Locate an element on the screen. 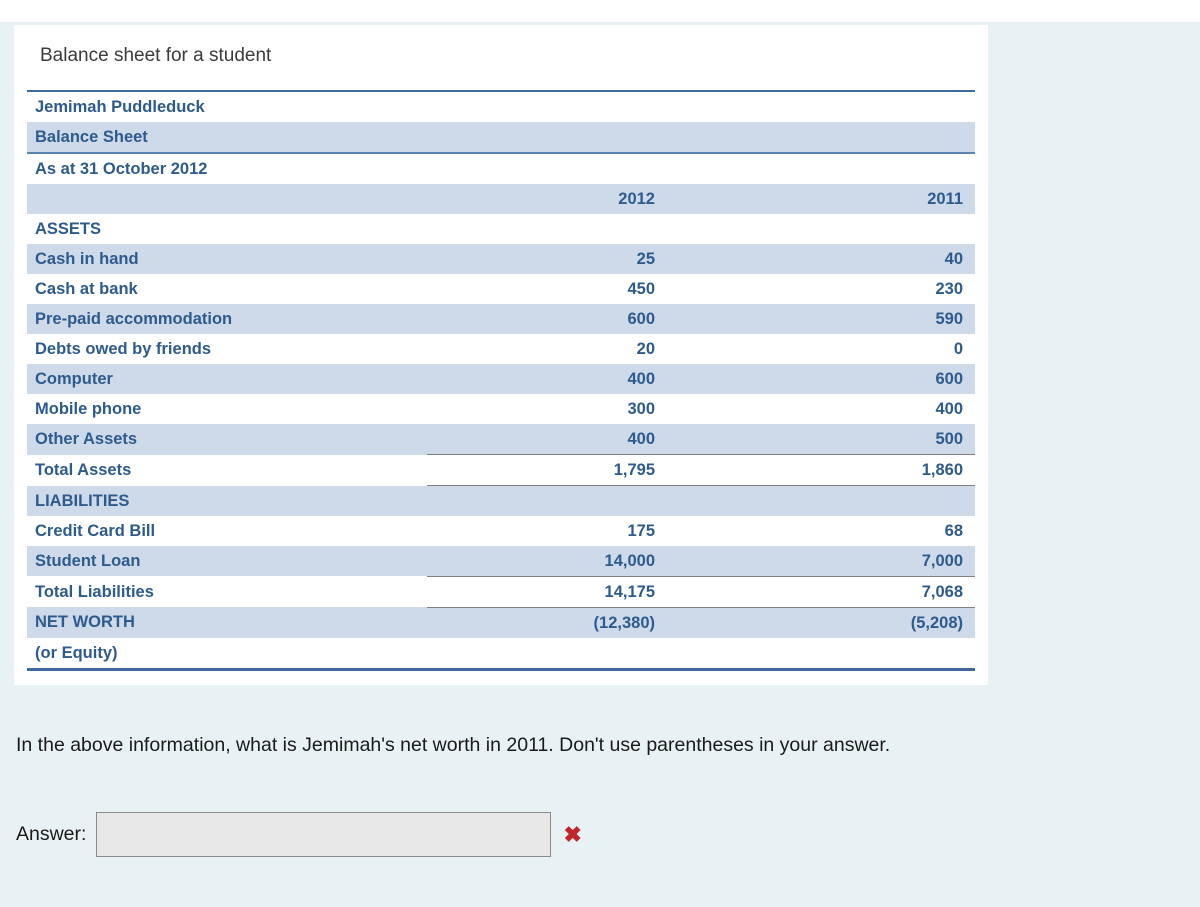 The width and height of the screenshot is (1200, 907). doc-type-spacer-2011 is located at coordinates (829, 138).